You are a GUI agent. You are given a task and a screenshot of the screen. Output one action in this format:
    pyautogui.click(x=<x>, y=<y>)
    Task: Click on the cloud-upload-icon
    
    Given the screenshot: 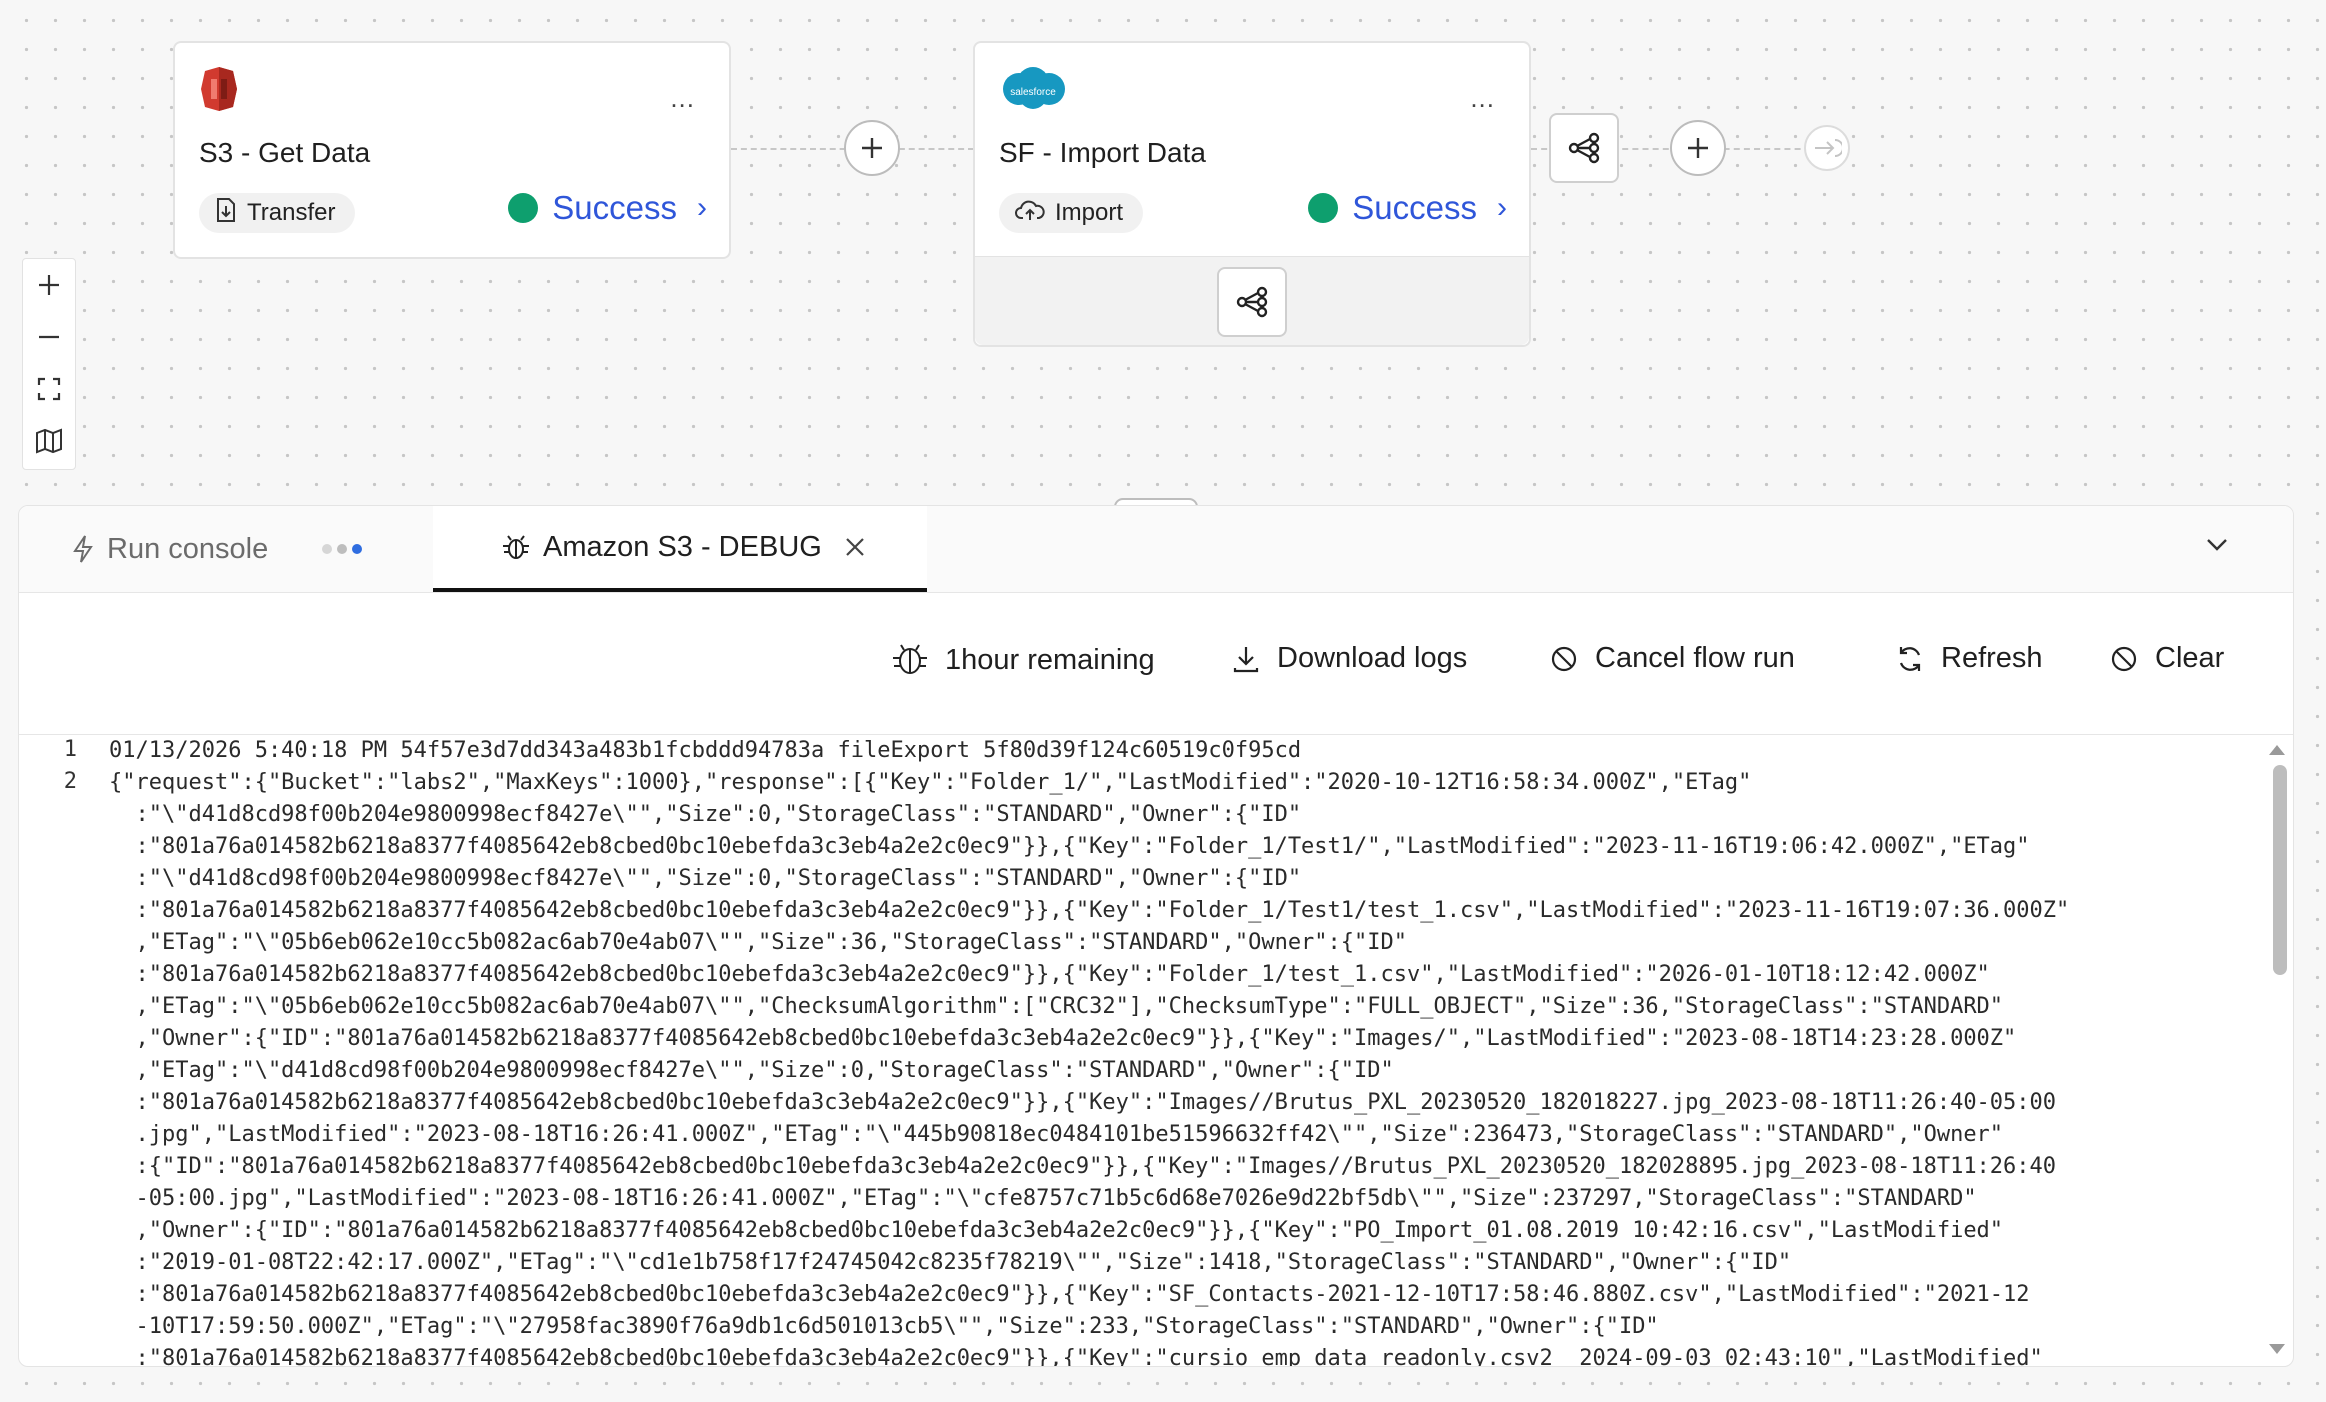 What is the action you would take?
    pyautogui.click(x=1030, y=213)
    